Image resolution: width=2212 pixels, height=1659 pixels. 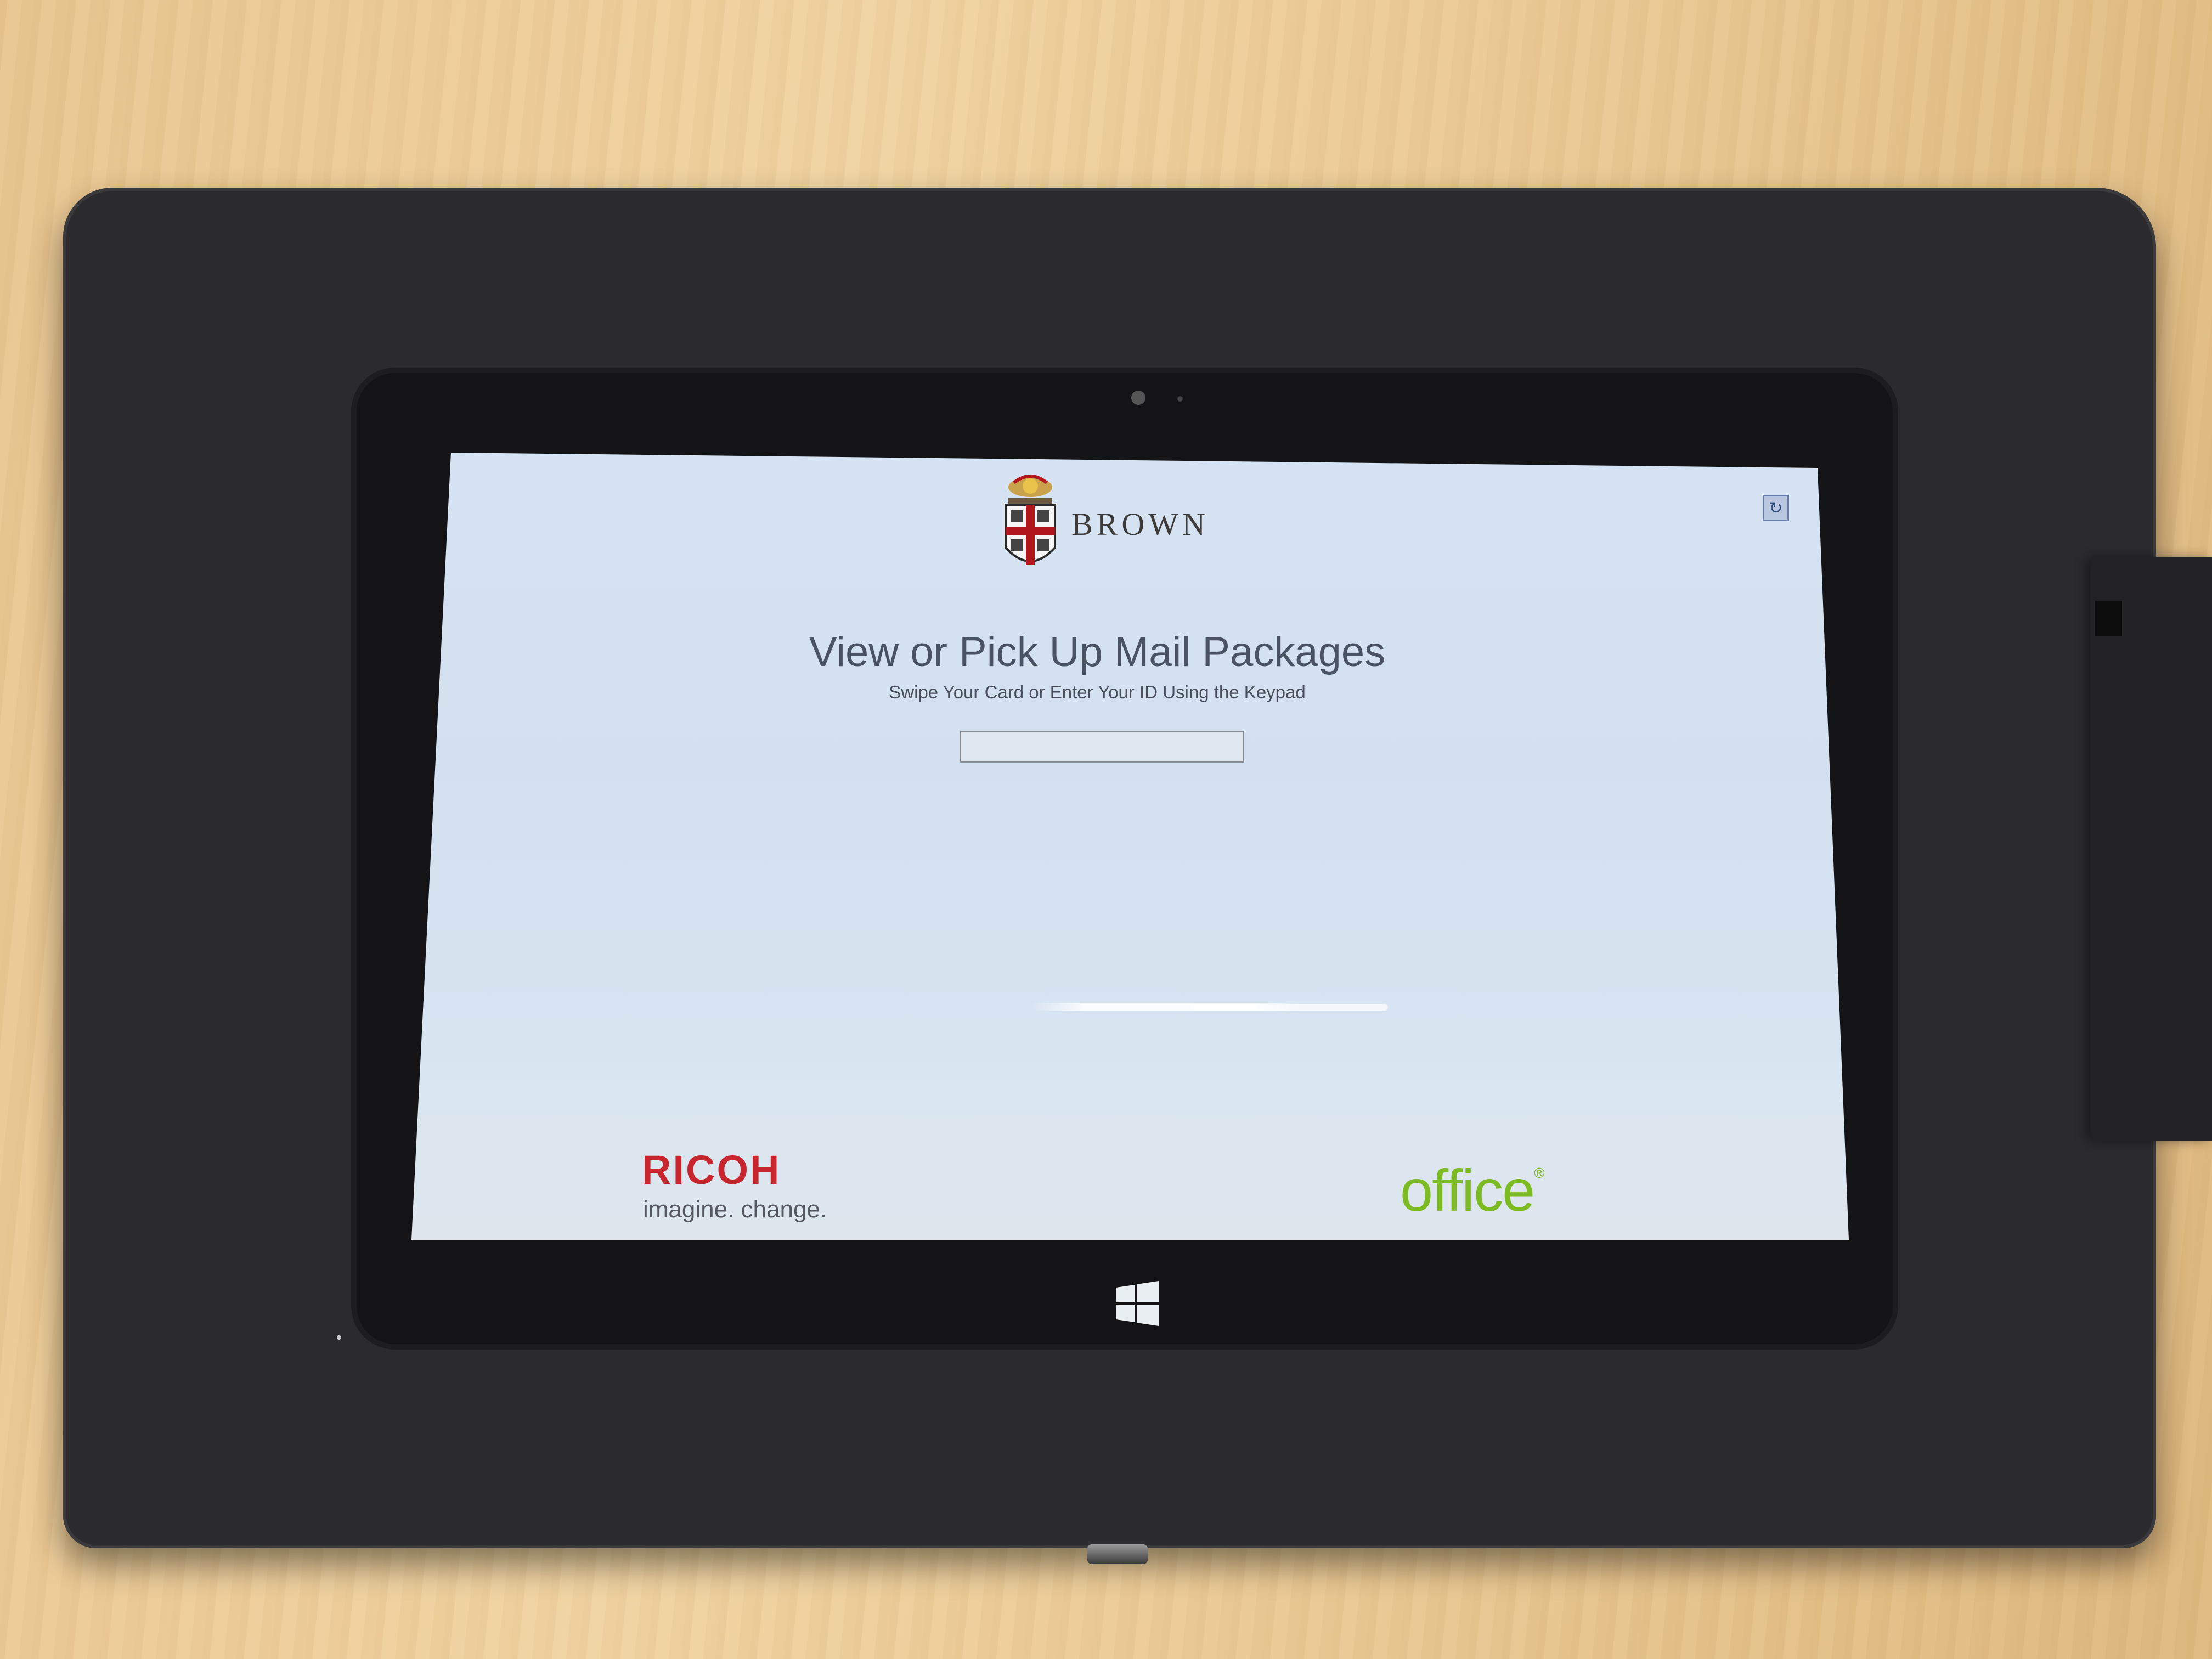 What do you see at coordinates (2151, 849) in the screenshot?
I see `card-reader` at bounding box center [2151, 849].